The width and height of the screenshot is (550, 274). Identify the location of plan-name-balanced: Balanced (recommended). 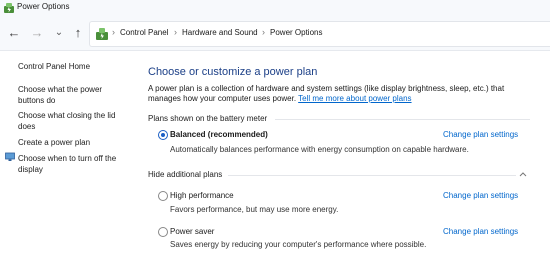
(219, 134).